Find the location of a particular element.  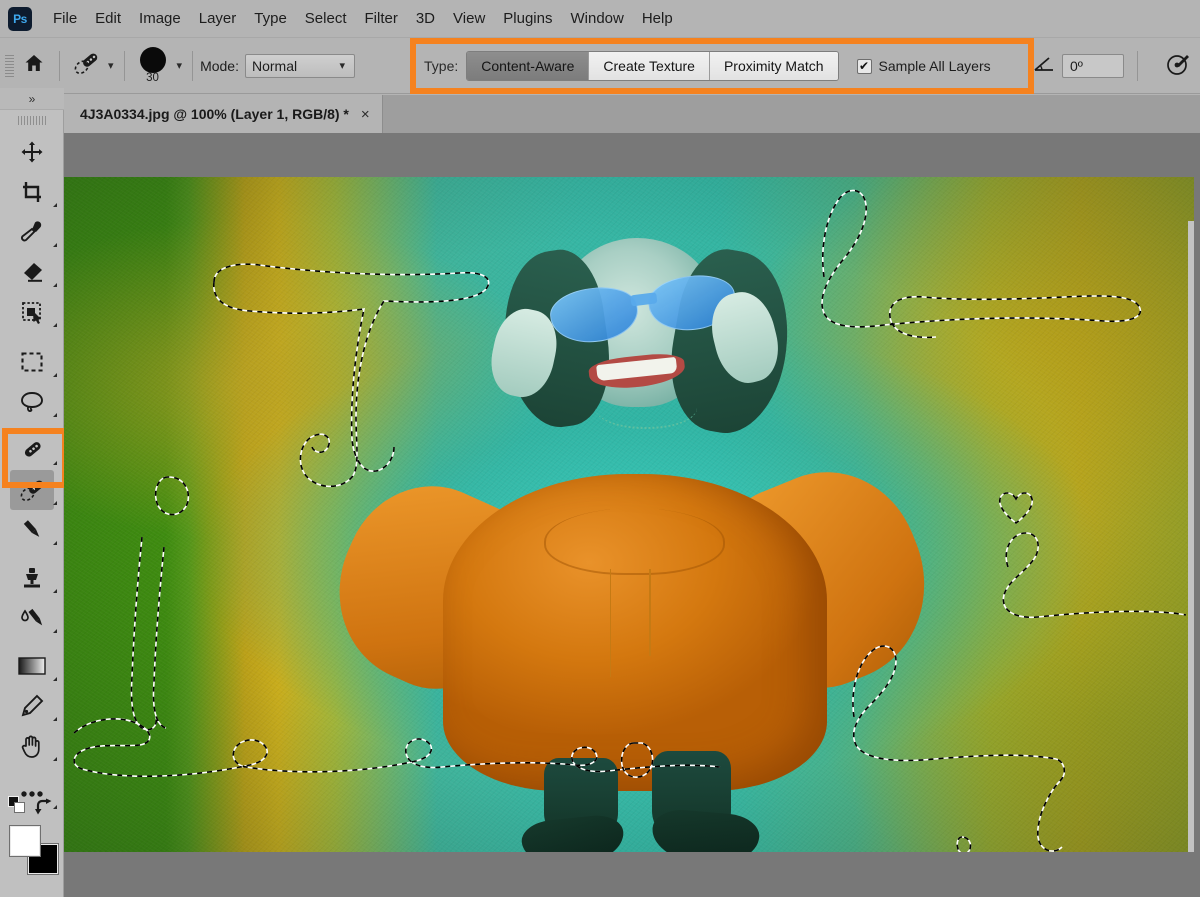

checkbox-box: ✔ is located at coordinates (864, 66).